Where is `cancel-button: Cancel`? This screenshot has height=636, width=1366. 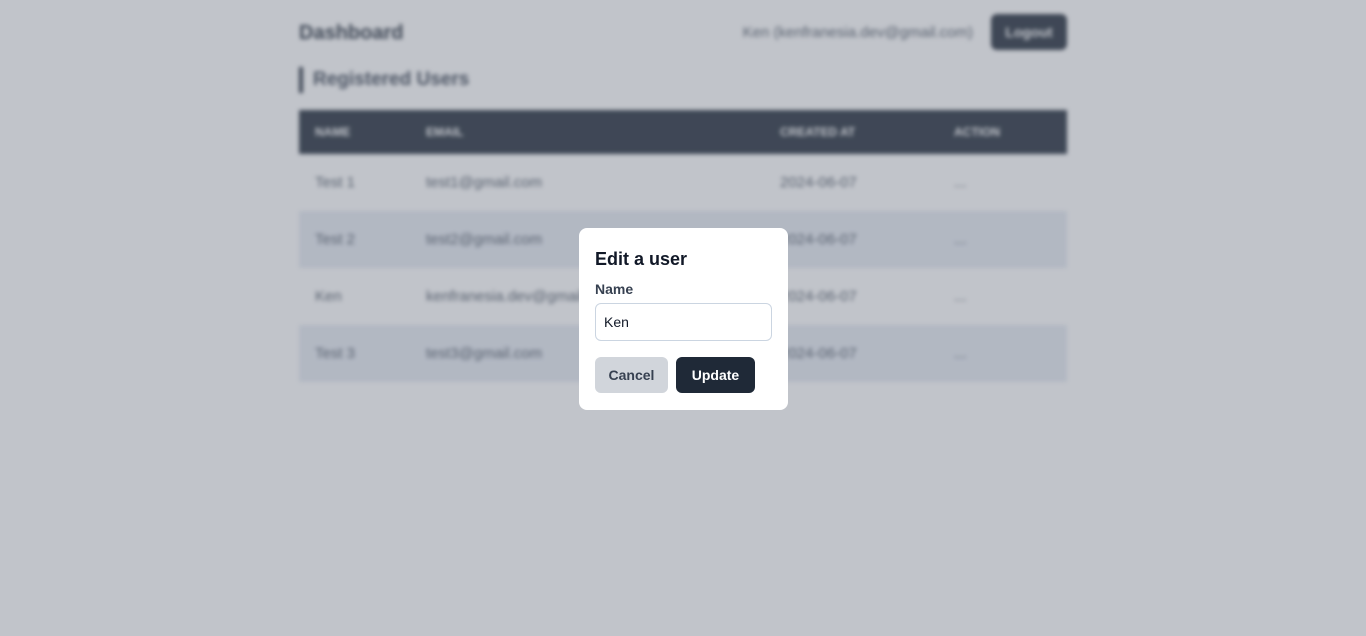
cancel-button: Cancel is located at coordinates (631, 375).